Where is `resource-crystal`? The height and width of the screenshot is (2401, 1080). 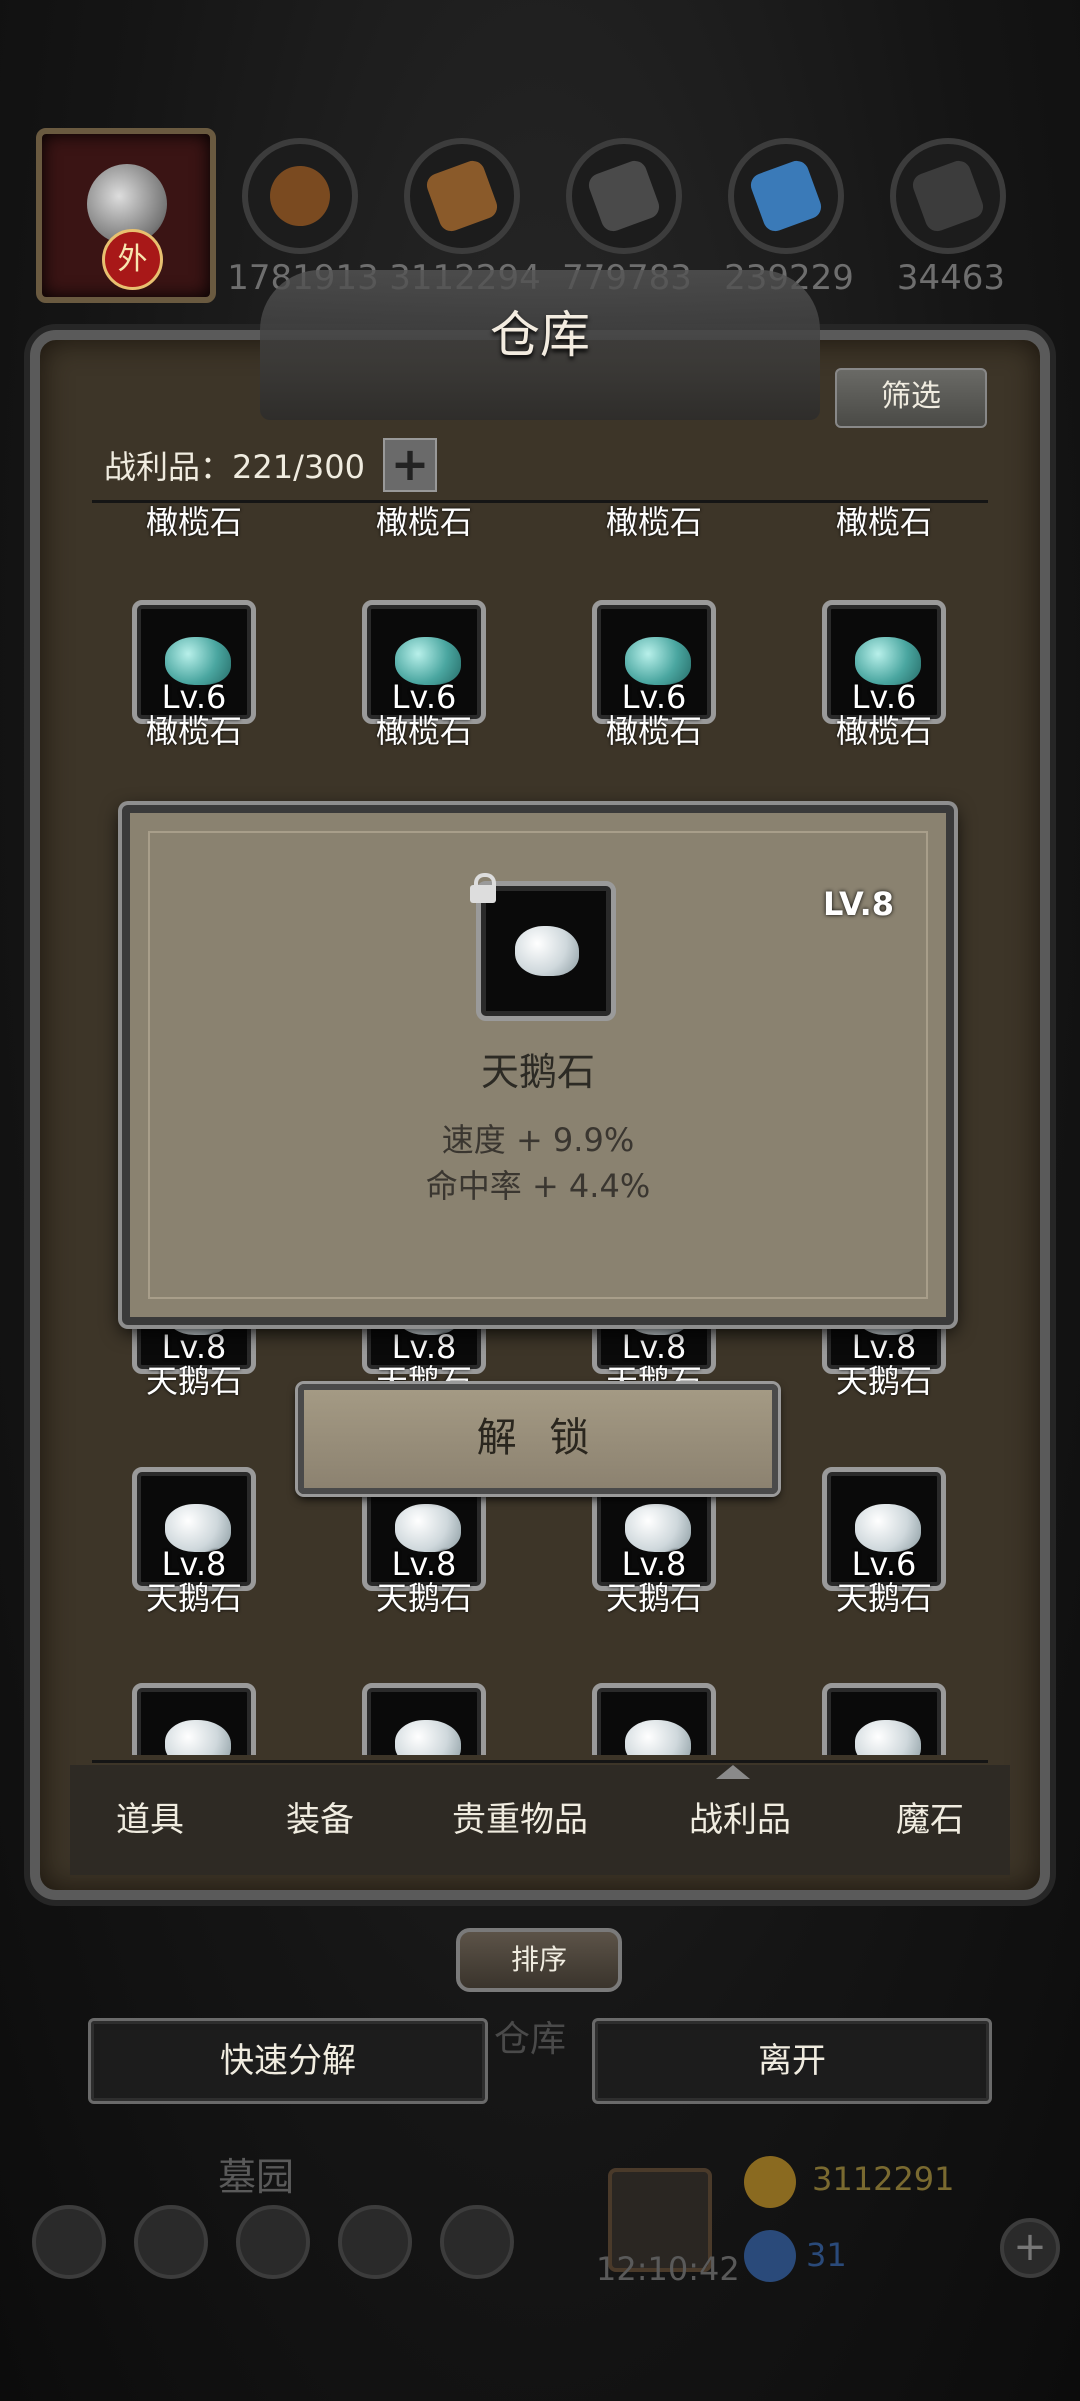 resource-crystal is located at coordinates (786, 196).